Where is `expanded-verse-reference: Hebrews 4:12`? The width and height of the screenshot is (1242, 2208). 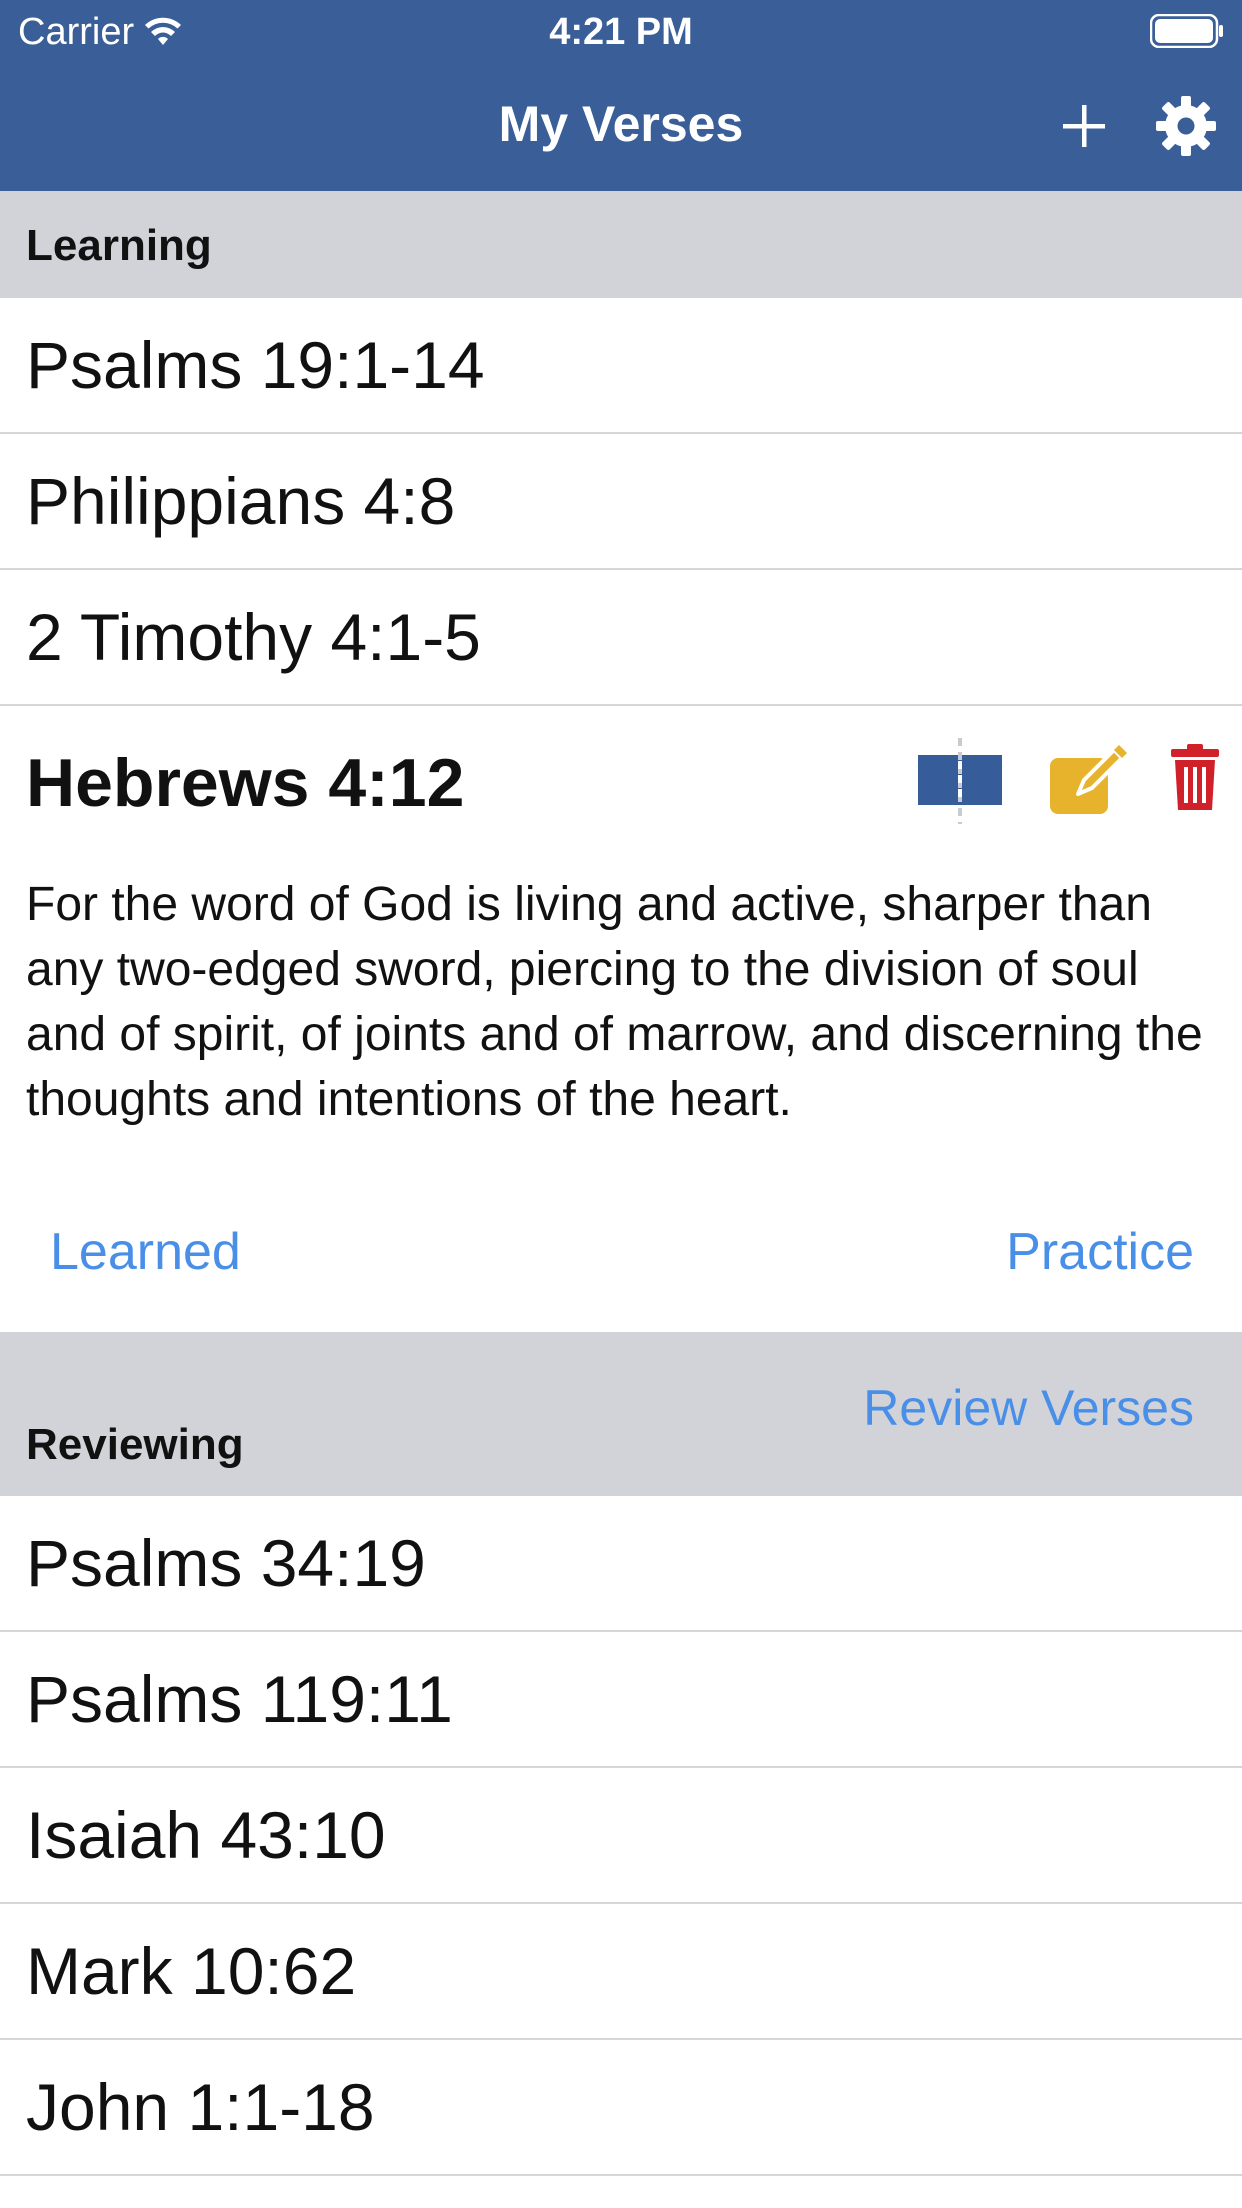 expanded-verse-reference: Hebrews 4:12 is located at coordinates (245, 783).